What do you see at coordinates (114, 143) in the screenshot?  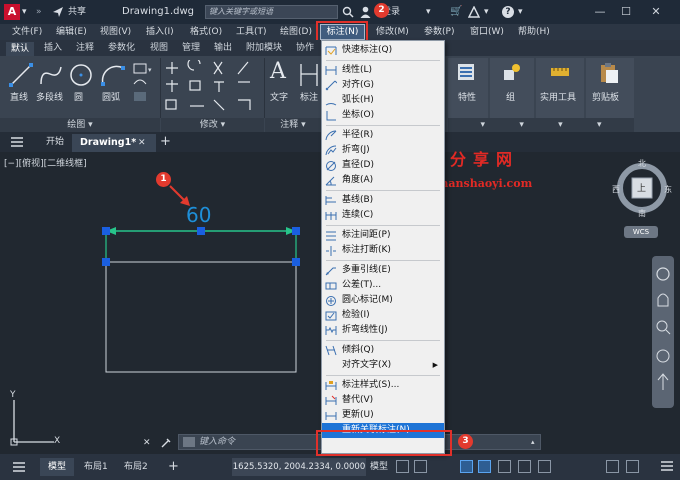 I see `tab-drawing1: Drawing1* ✕` at bounding box center [114, 143].